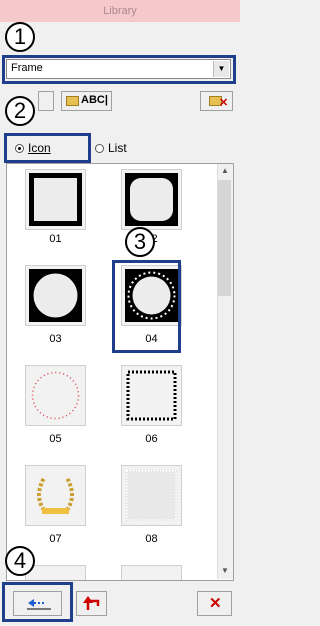 Image resolution: width=320 pixels, height=626 pixels. What do you see at coordinates (117, 148) in the screenshot?
I see `radio-list-label: List` at bounding box center [117, 148].